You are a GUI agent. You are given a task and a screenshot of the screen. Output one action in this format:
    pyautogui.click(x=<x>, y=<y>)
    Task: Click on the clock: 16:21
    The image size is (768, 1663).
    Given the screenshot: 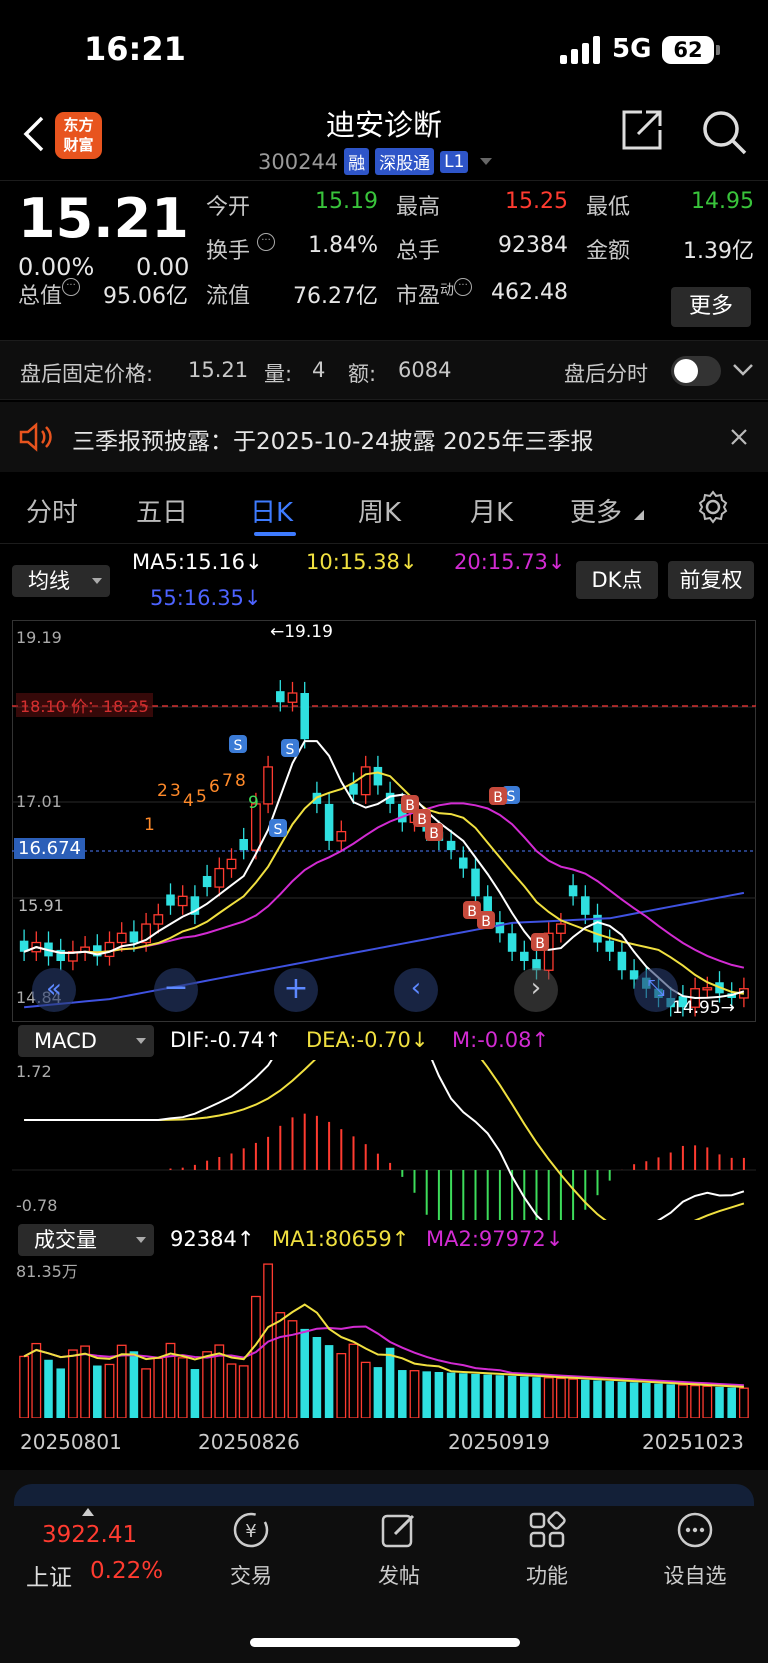 What is the action you would take?
    pyautogui.click(x=135, y=49)
    